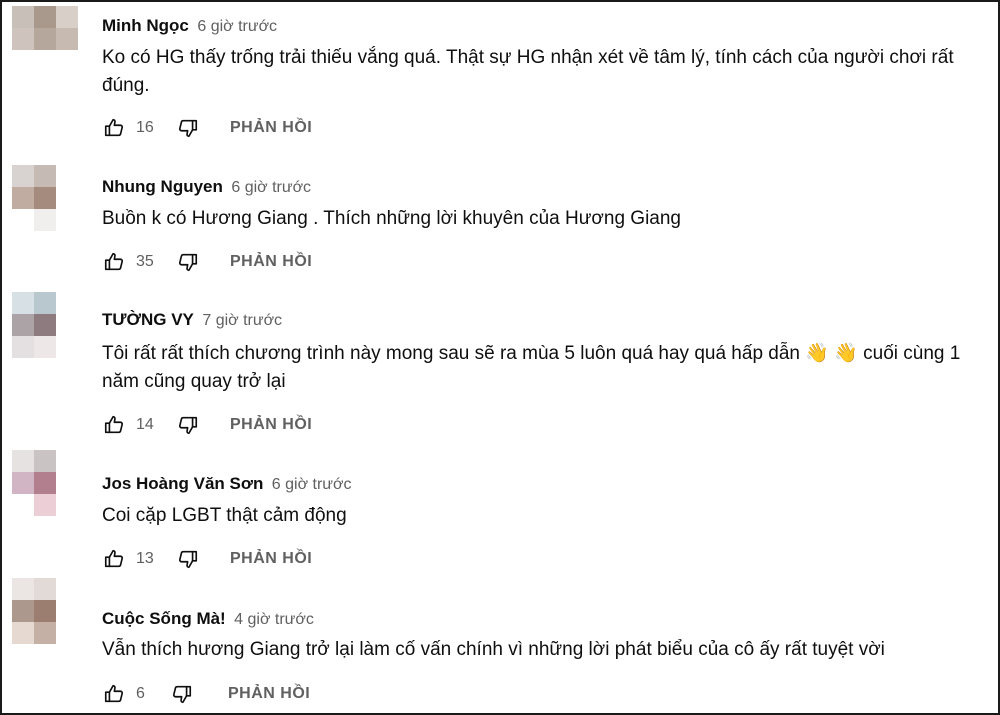 Image resolution: width=1000 pixels, height=715 pixels. I want to click on comment-header: Cuộc Sống Mà! 4 giờ trước, so click(208, 619).